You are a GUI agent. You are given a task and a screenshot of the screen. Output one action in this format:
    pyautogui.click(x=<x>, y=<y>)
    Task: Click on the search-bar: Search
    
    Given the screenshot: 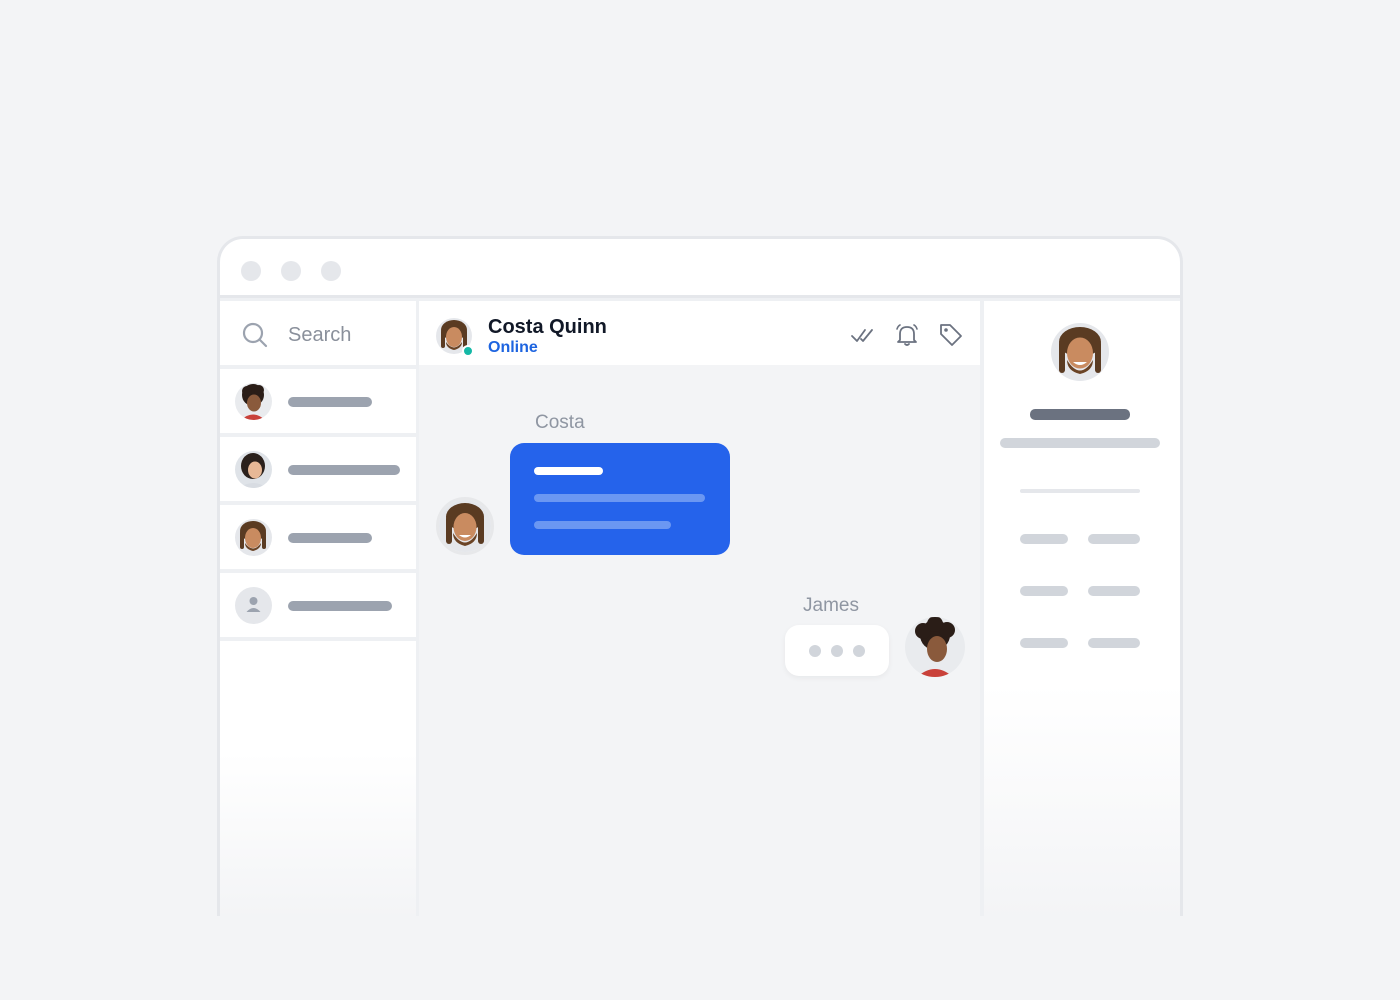 What is the action you would take?
    pyautogui.click(x=318, y=333)
    